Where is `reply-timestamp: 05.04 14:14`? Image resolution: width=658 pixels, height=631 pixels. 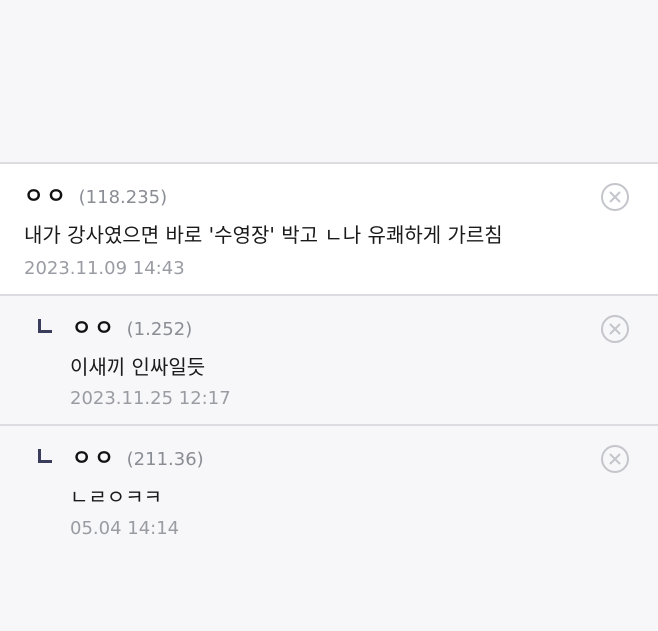
reply-timestamp: 05.04 14:14 is located at coordinates (125, 528).